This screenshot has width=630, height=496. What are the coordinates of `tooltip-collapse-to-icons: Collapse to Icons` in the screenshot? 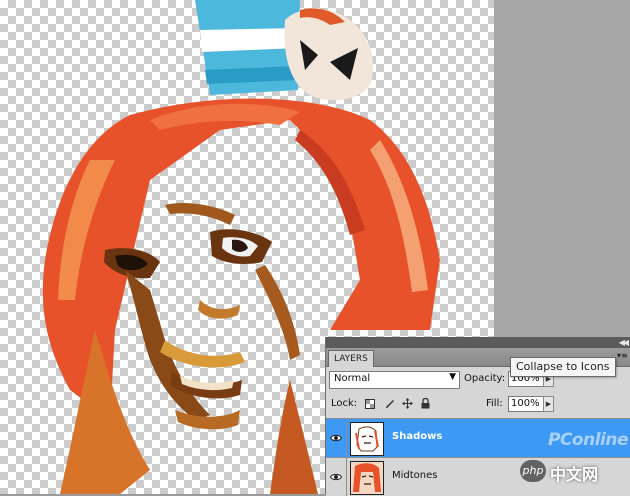 It's located at (563, 367).